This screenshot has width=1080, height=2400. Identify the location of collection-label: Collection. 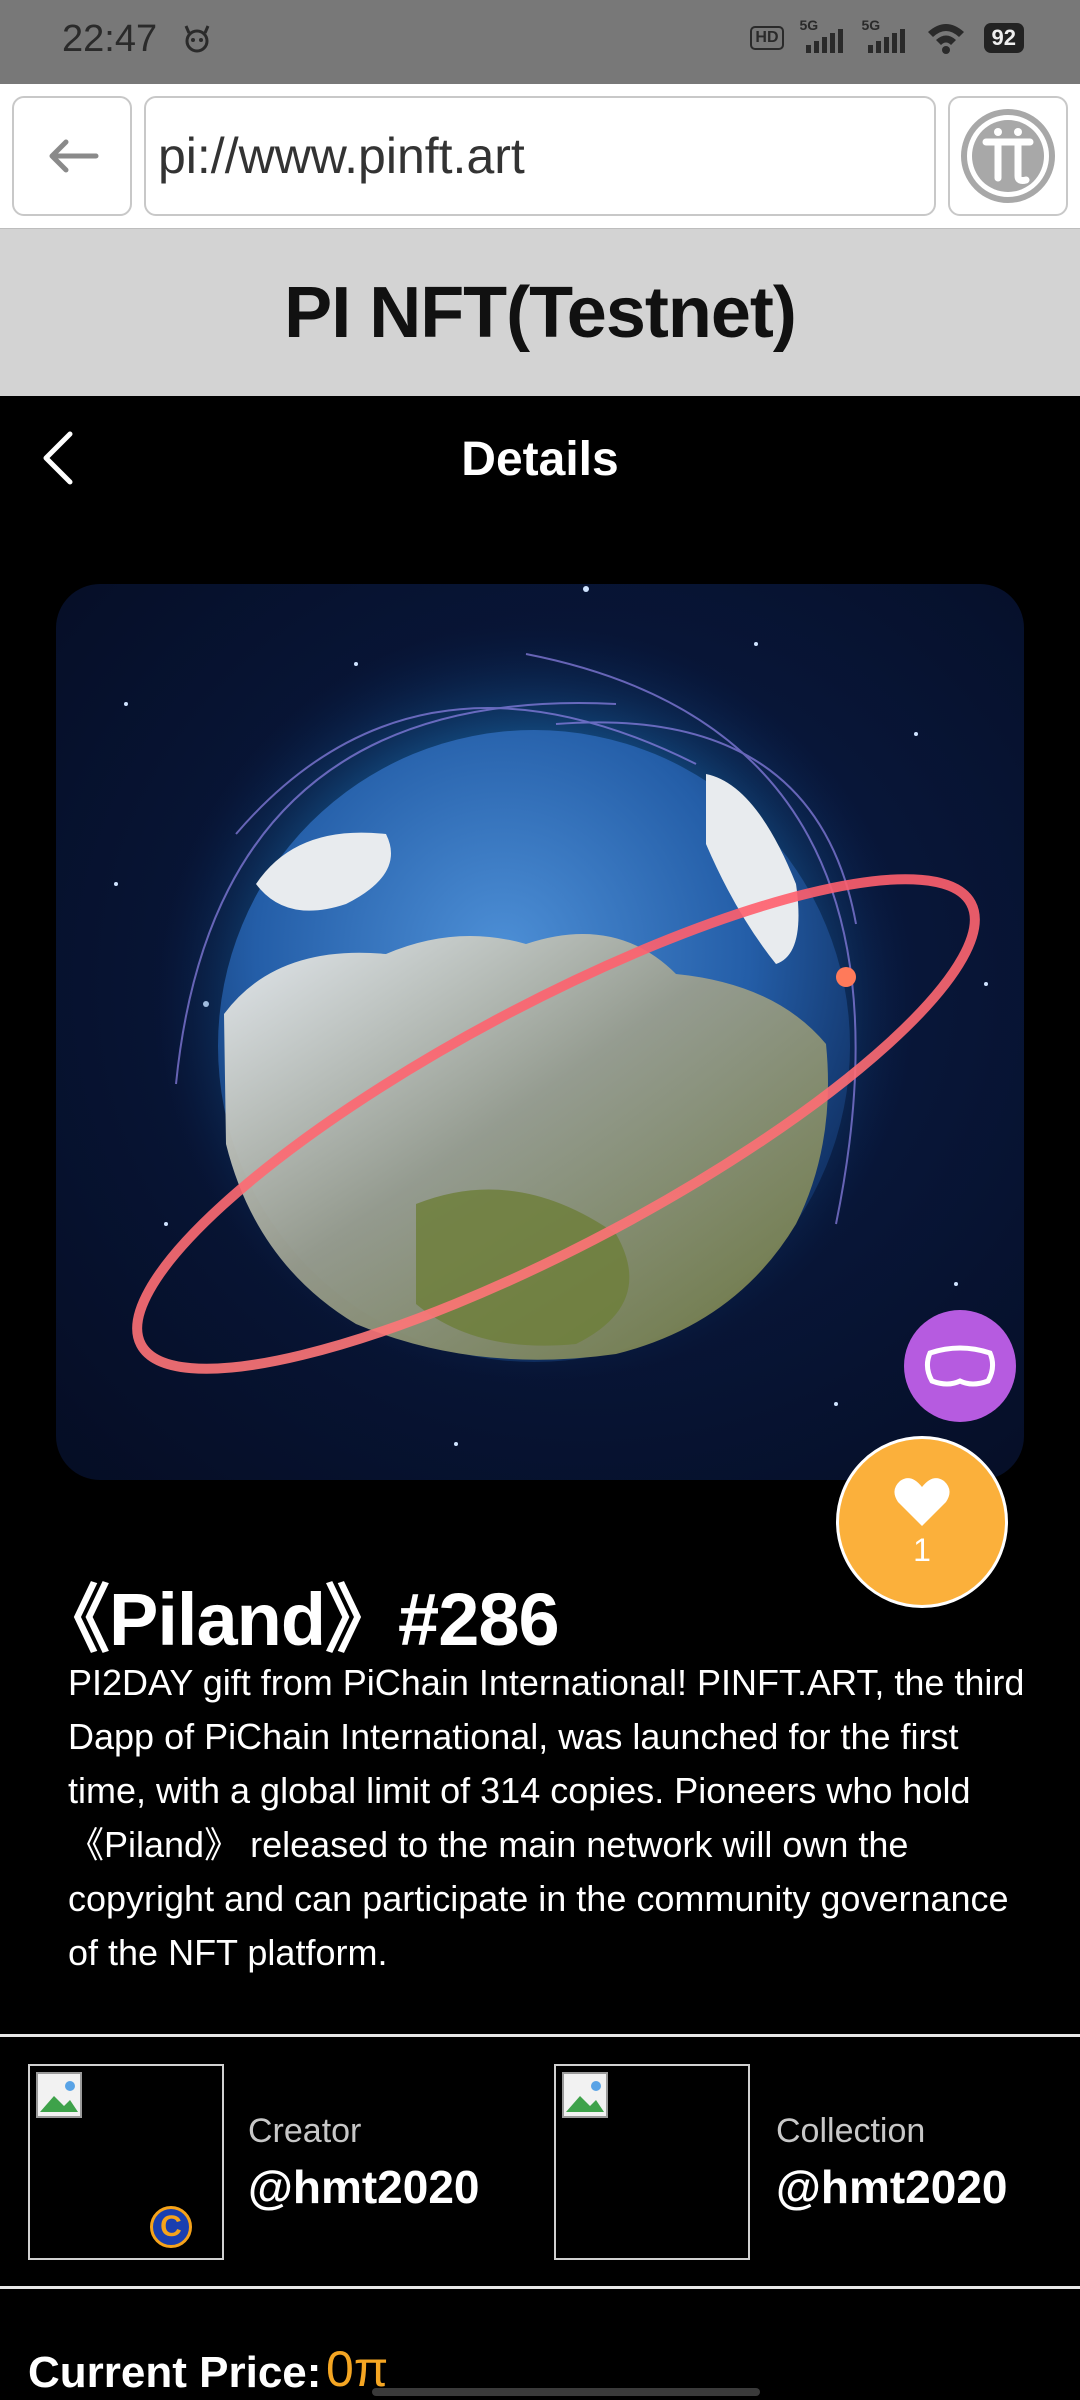
(851, 2131).